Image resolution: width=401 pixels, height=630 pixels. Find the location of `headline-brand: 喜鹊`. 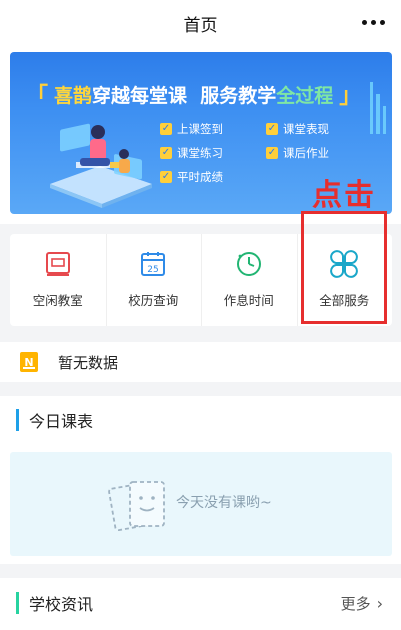

headline-brand: 喜鹊 is located at coordinates (73, 95).